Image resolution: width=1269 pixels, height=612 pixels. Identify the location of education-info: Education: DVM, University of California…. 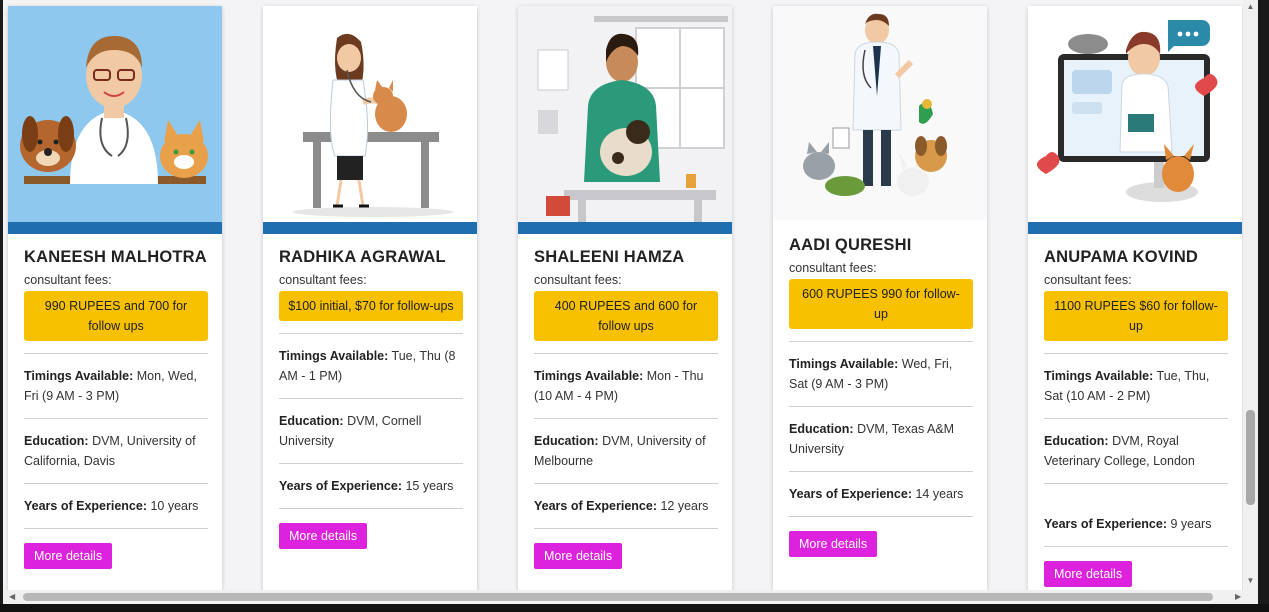
(116, 451).